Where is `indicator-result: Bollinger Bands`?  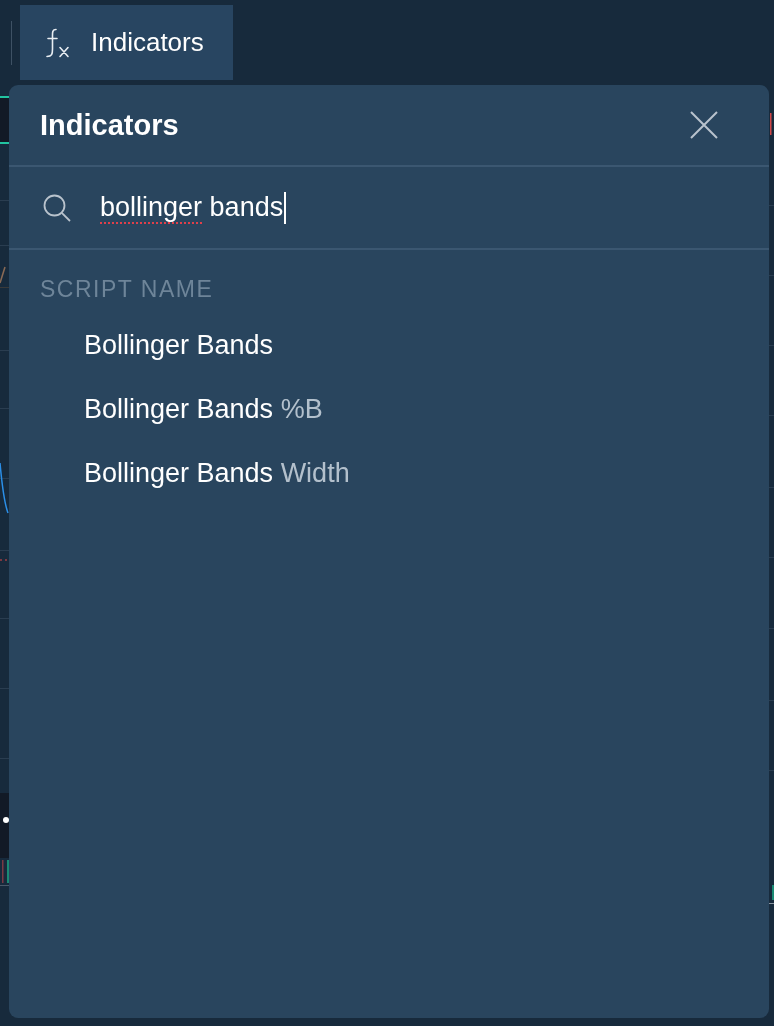 indicator-result: Bollinger Bands is located at coordinates (389, 345).